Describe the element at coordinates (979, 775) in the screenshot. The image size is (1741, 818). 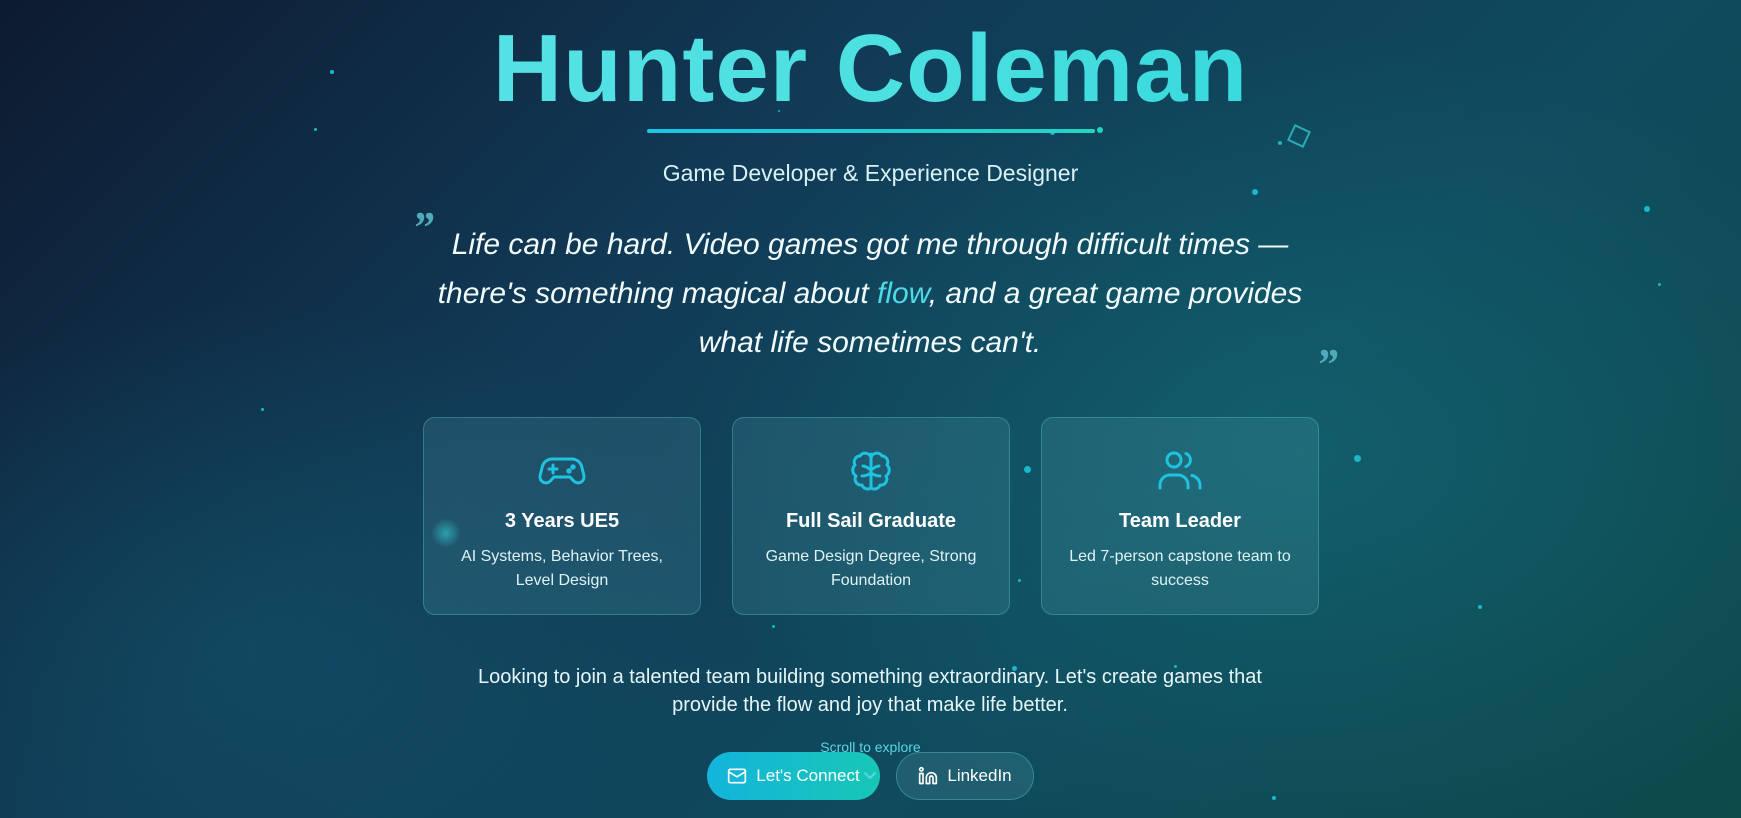
I see `linkedin-label: LinkedIn` at that location.